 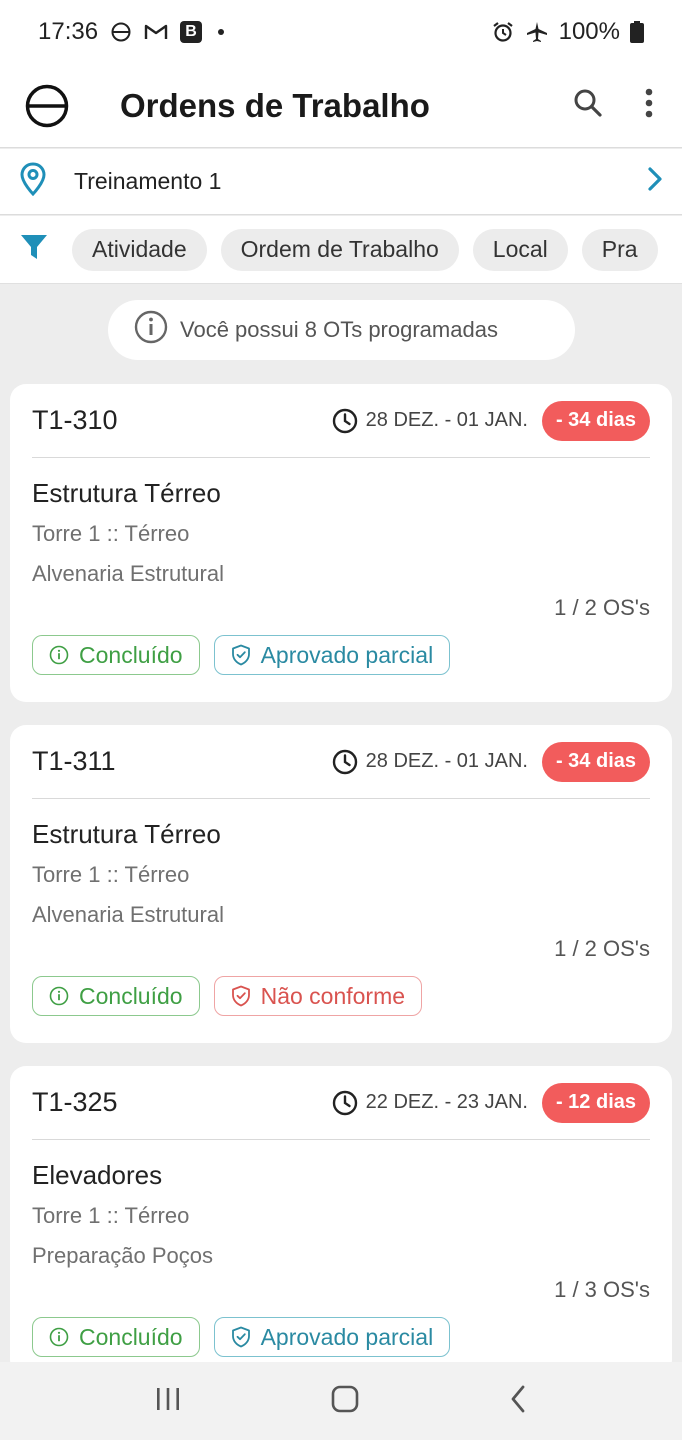 What do you see at coordinates (47, 106) in the screenshot?
I see `logo-icon` at bounding box center [47, 106].